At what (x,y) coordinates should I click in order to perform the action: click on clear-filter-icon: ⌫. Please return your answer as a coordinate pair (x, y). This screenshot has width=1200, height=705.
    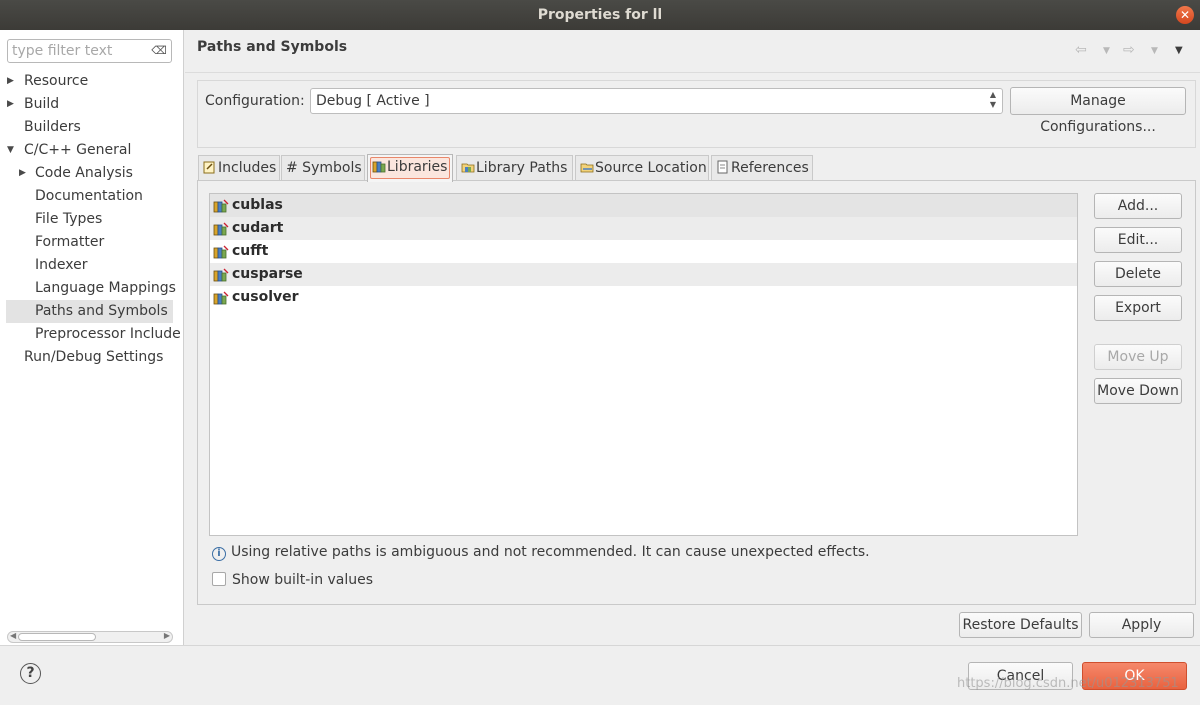
    Looking at the image, I should click on (159, 51).